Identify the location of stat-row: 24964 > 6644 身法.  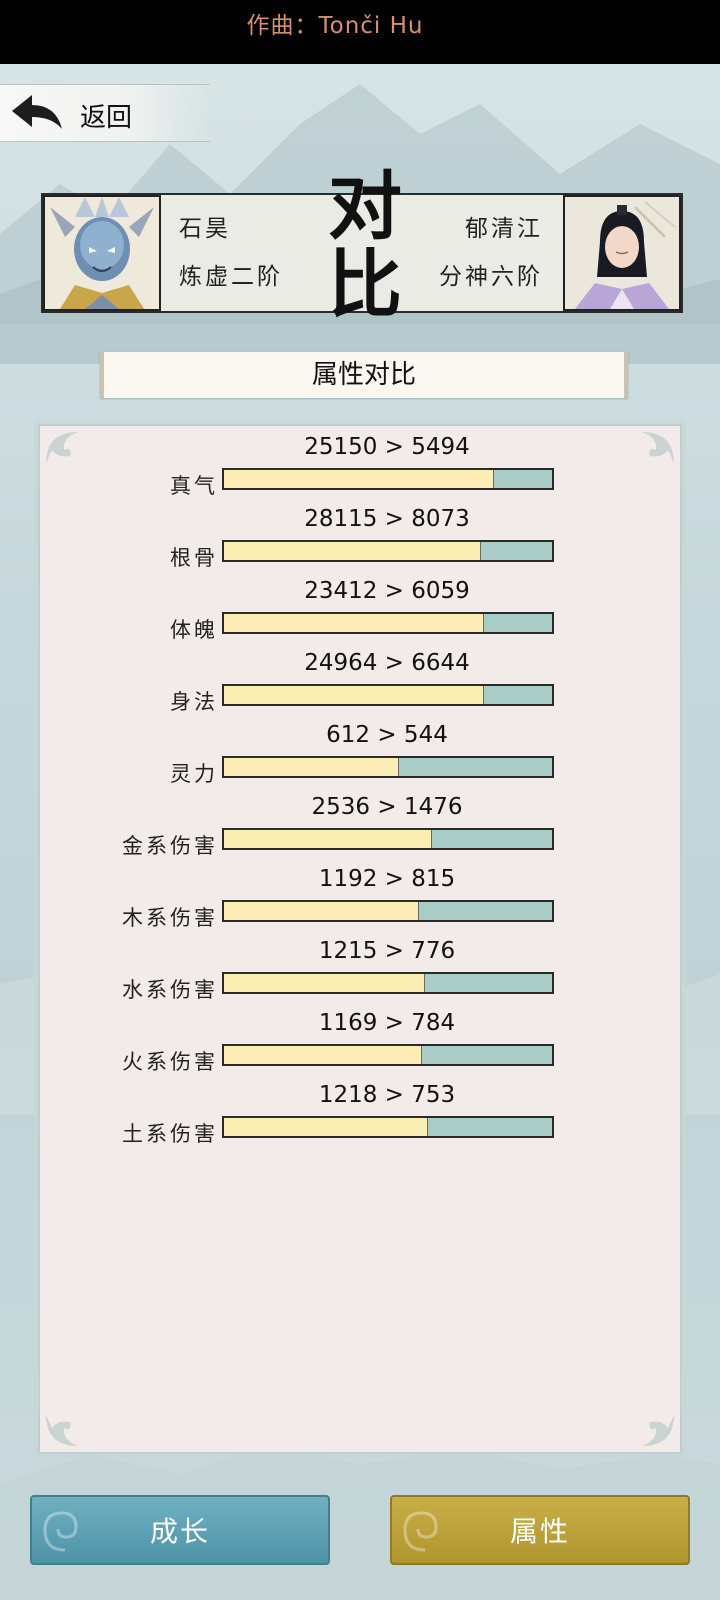
(362, 686).